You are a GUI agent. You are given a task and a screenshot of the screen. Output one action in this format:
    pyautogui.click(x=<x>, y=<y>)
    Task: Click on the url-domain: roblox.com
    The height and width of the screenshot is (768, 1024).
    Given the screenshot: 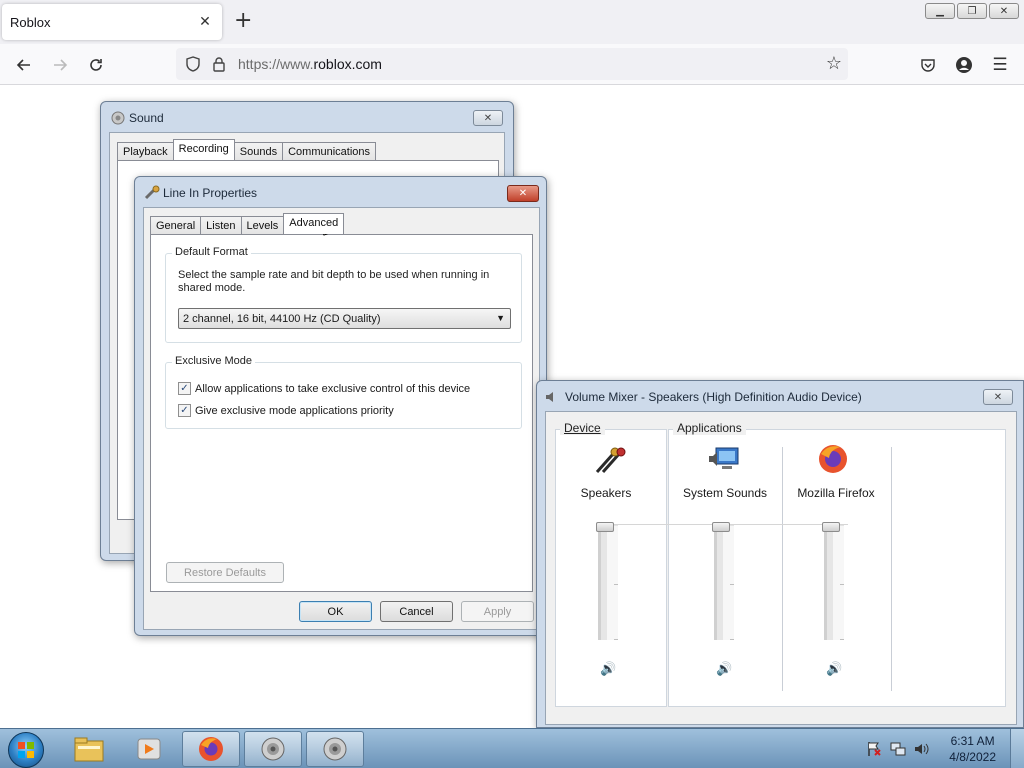 What is the action you would take?
    pyautogui.click(x=347, y=64)
    